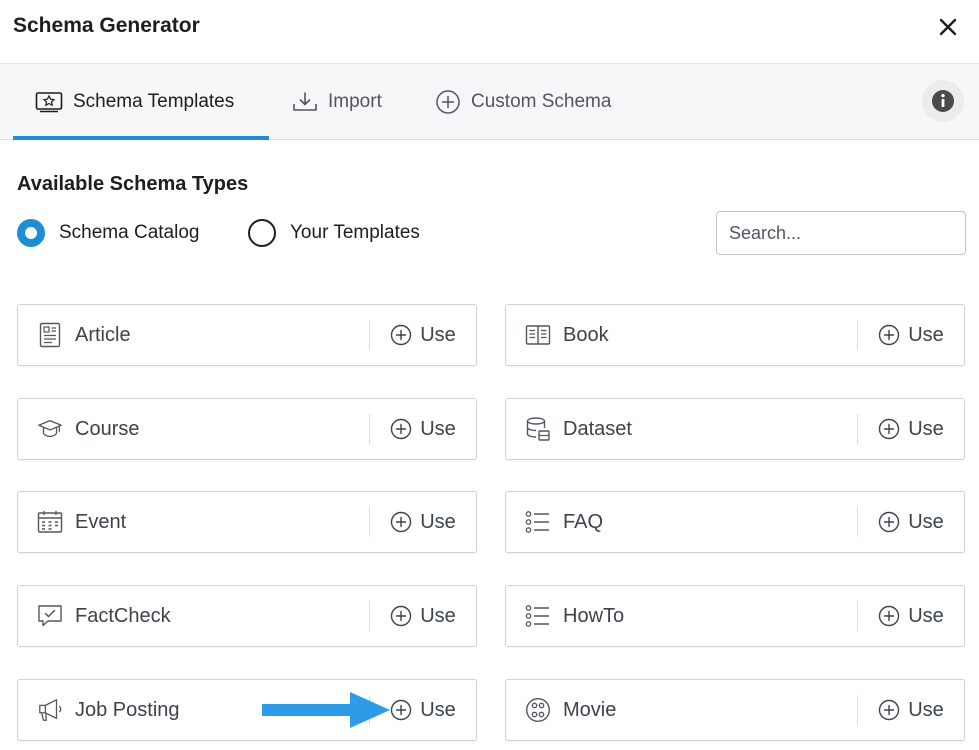  I want to click on info-icon, so click(943, 101).